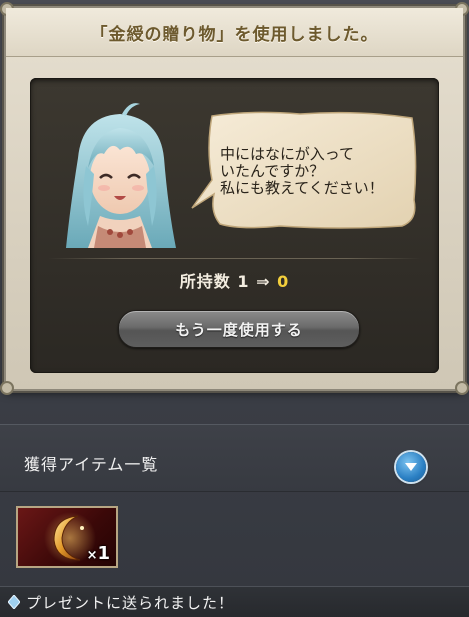 The height and width of the screenshot is (617, 469). Describe the element at coordinates (14, 602) in the screenshot. I see `diamond-icon` at that location.